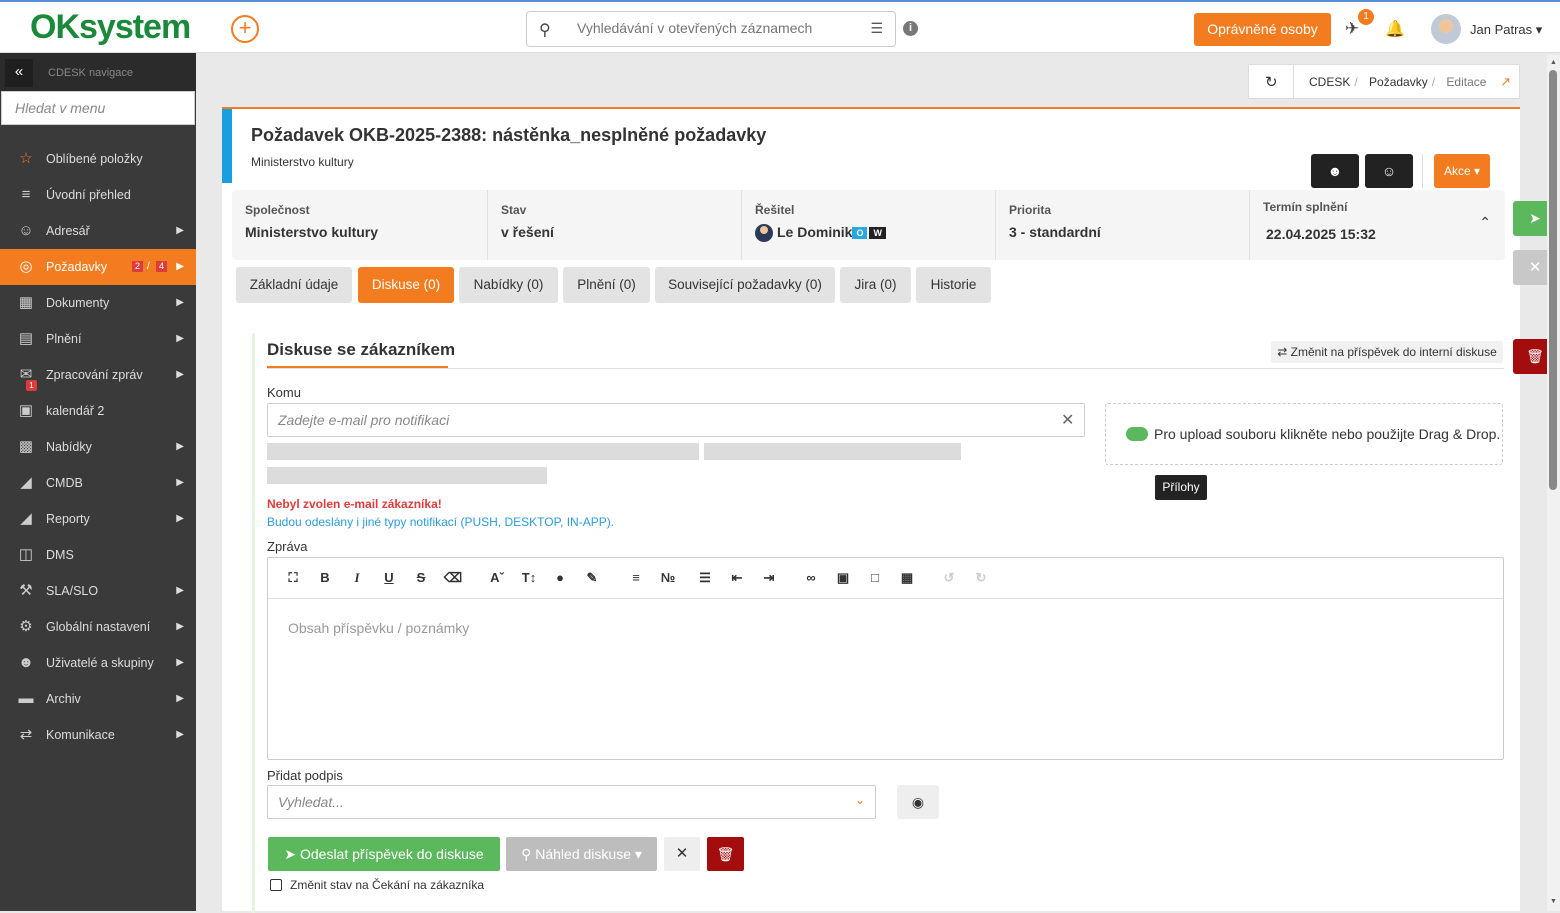 The width and height of the screenshot is (1560, 913). I want to click on breadcrumb-requests: Požadavky, so click(1398, 82).